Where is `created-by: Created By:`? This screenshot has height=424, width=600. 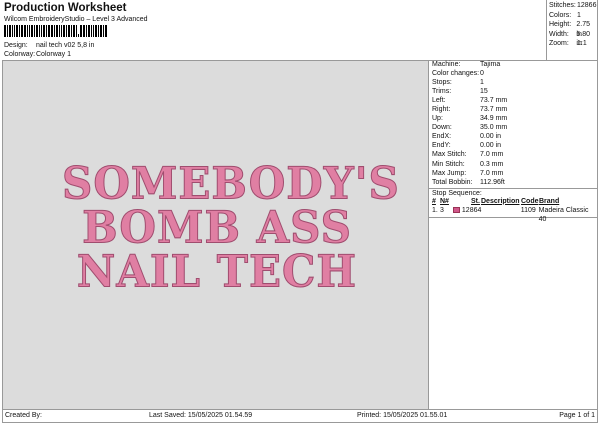
created-by: Created By: is located at coordinates (23, 415).